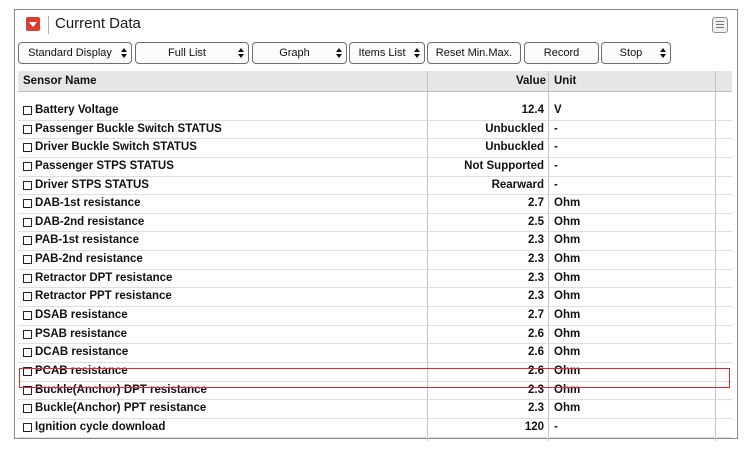  Describe the element at coordinates (187, 53) in the screenshot. I see `full-list-label: Full List` at that location.